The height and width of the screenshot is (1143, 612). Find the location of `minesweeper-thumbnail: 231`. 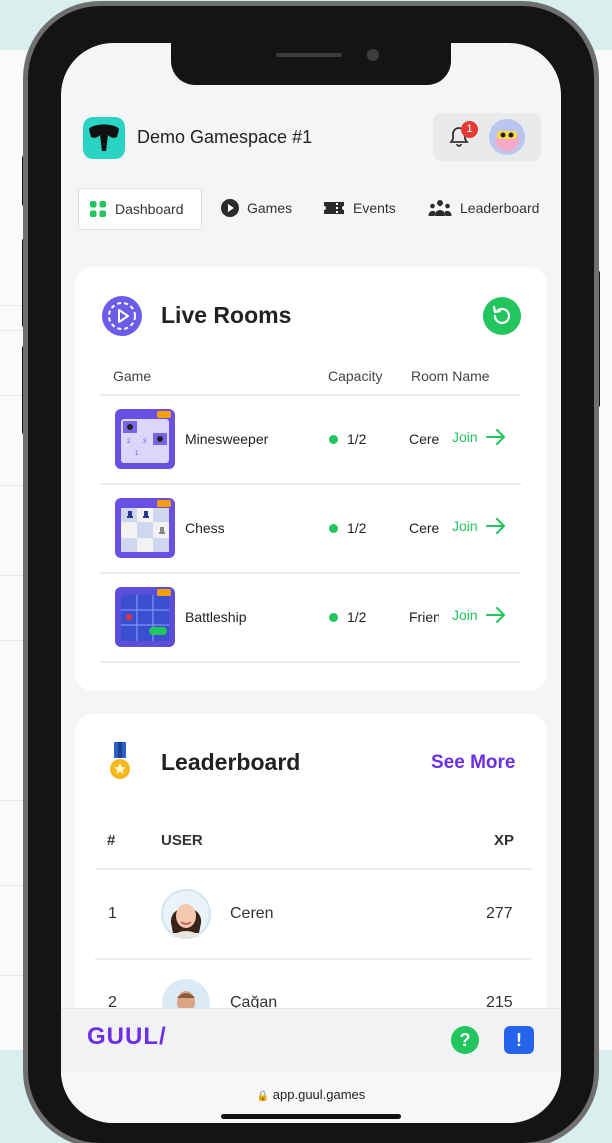

minesweeper-thumbnail: 231 is located at coordinates (145, 439).